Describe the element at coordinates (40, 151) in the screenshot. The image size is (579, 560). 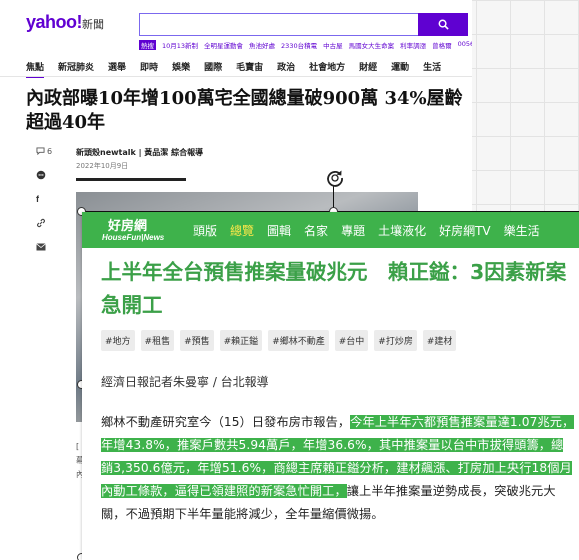
I see `comment-icon` at that location.